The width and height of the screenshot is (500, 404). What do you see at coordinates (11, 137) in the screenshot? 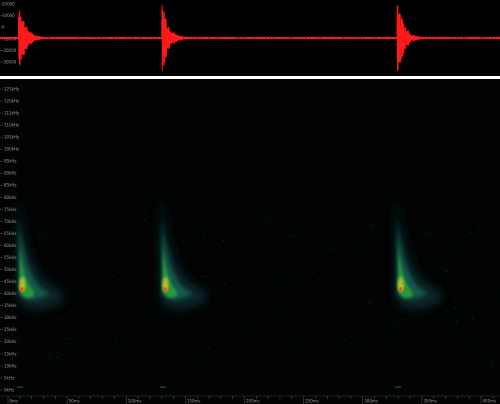
I see `frequency-tick-label: 105kHz` at bounding box center [11, 137].